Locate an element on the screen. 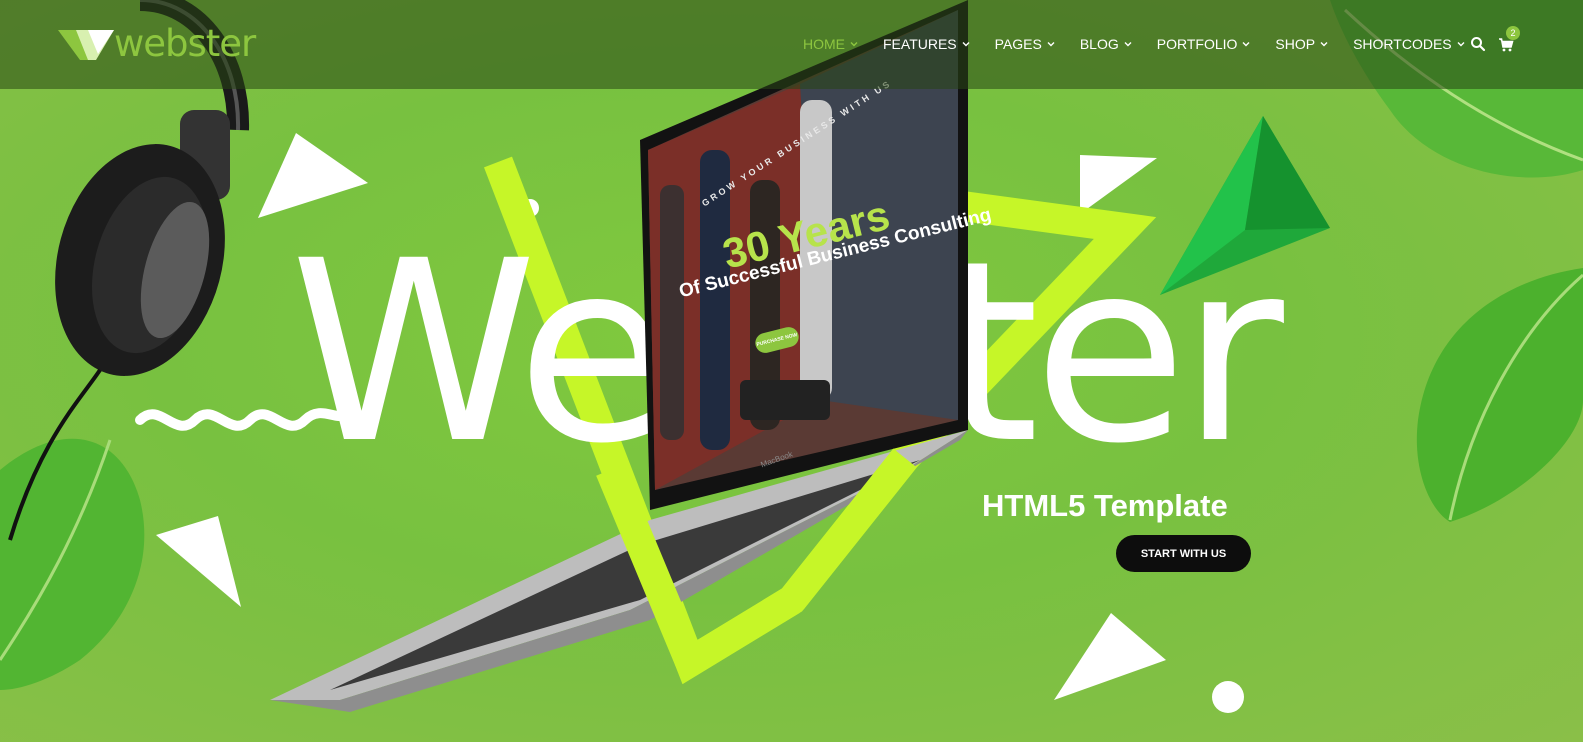 Image resolution: width=1583 pixels, height=742 pixels. cart-button: 2 is located at coordinates (1509, 40).